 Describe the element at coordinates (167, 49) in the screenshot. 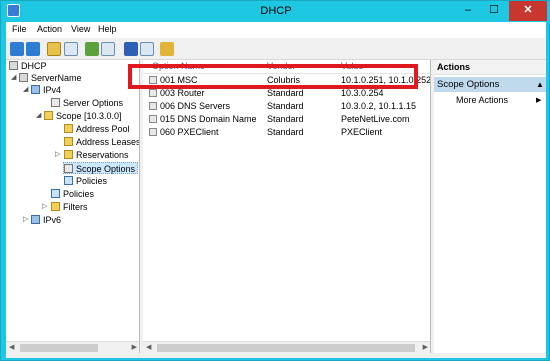

I see `configure-options-icon` at that location.